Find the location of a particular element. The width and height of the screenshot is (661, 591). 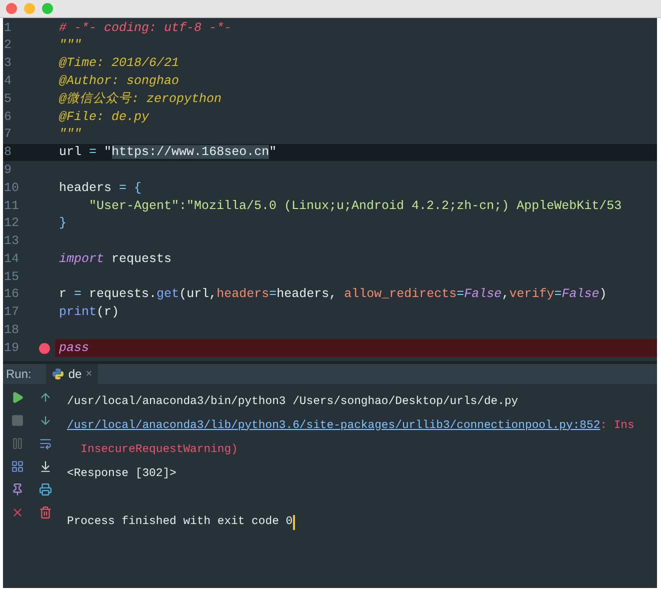

text-cursor is located at coordinates (293, 522).